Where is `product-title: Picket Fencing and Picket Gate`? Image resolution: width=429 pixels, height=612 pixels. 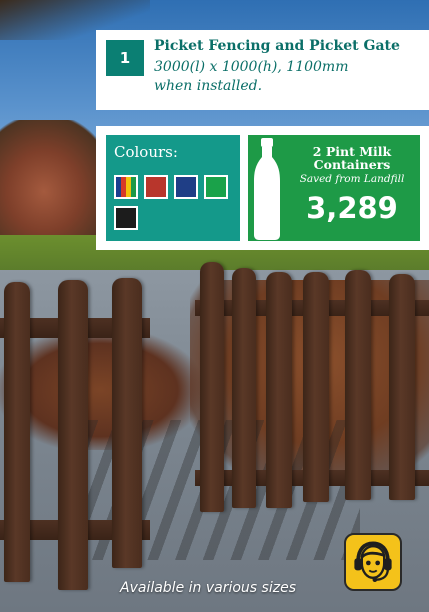 product-title: Picket Fencing and Picket Gate is located at coordinates (277, 46).